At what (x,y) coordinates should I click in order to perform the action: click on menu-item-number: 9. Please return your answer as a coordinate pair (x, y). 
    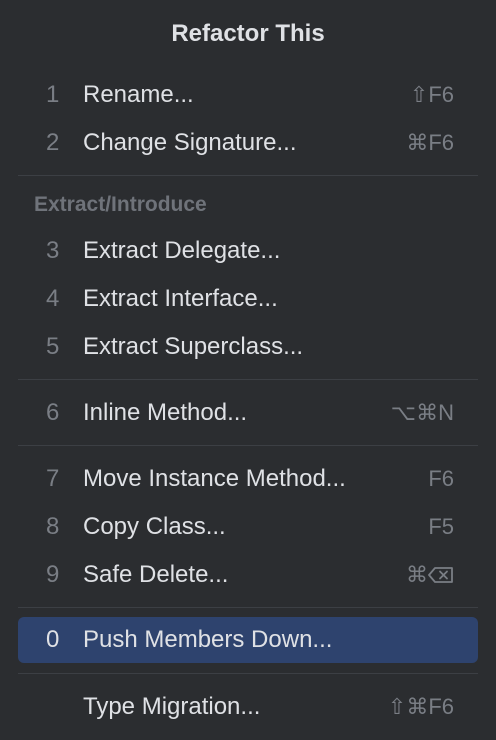
    Looking at the image, I should click on (53, 574).